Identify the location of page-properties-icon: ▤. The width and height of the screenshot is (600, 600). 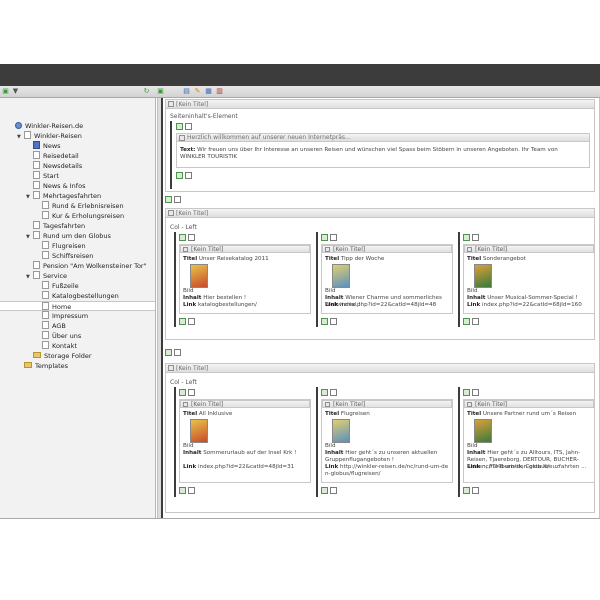
(186, 91).